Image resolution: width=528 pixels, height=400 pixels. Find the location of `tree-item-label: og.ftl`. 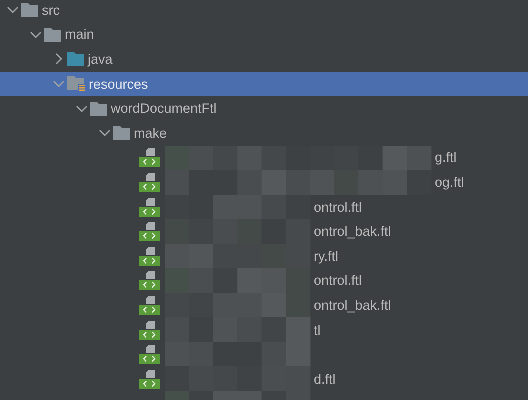

tree-item-label: og.ftl is located at coordinates (449, 182).